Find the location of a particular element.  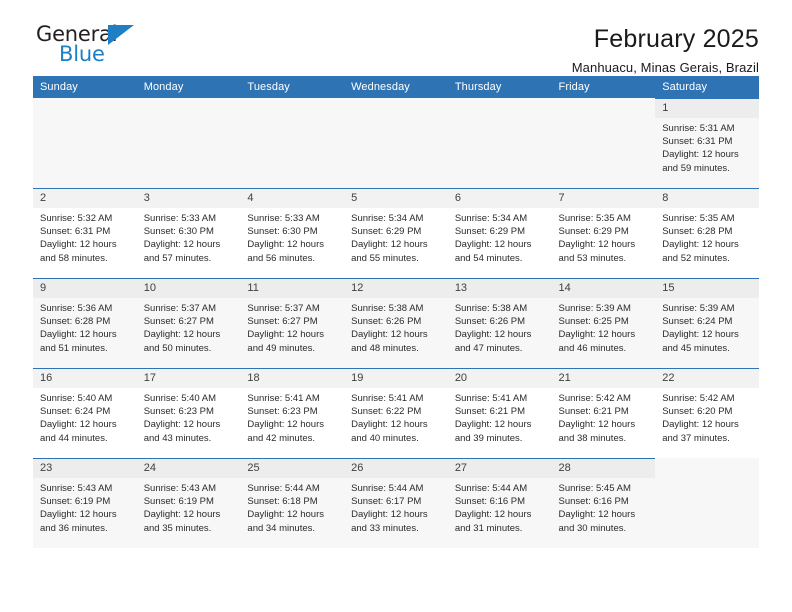

day-number: 16 is located at coordinates (85, 378).